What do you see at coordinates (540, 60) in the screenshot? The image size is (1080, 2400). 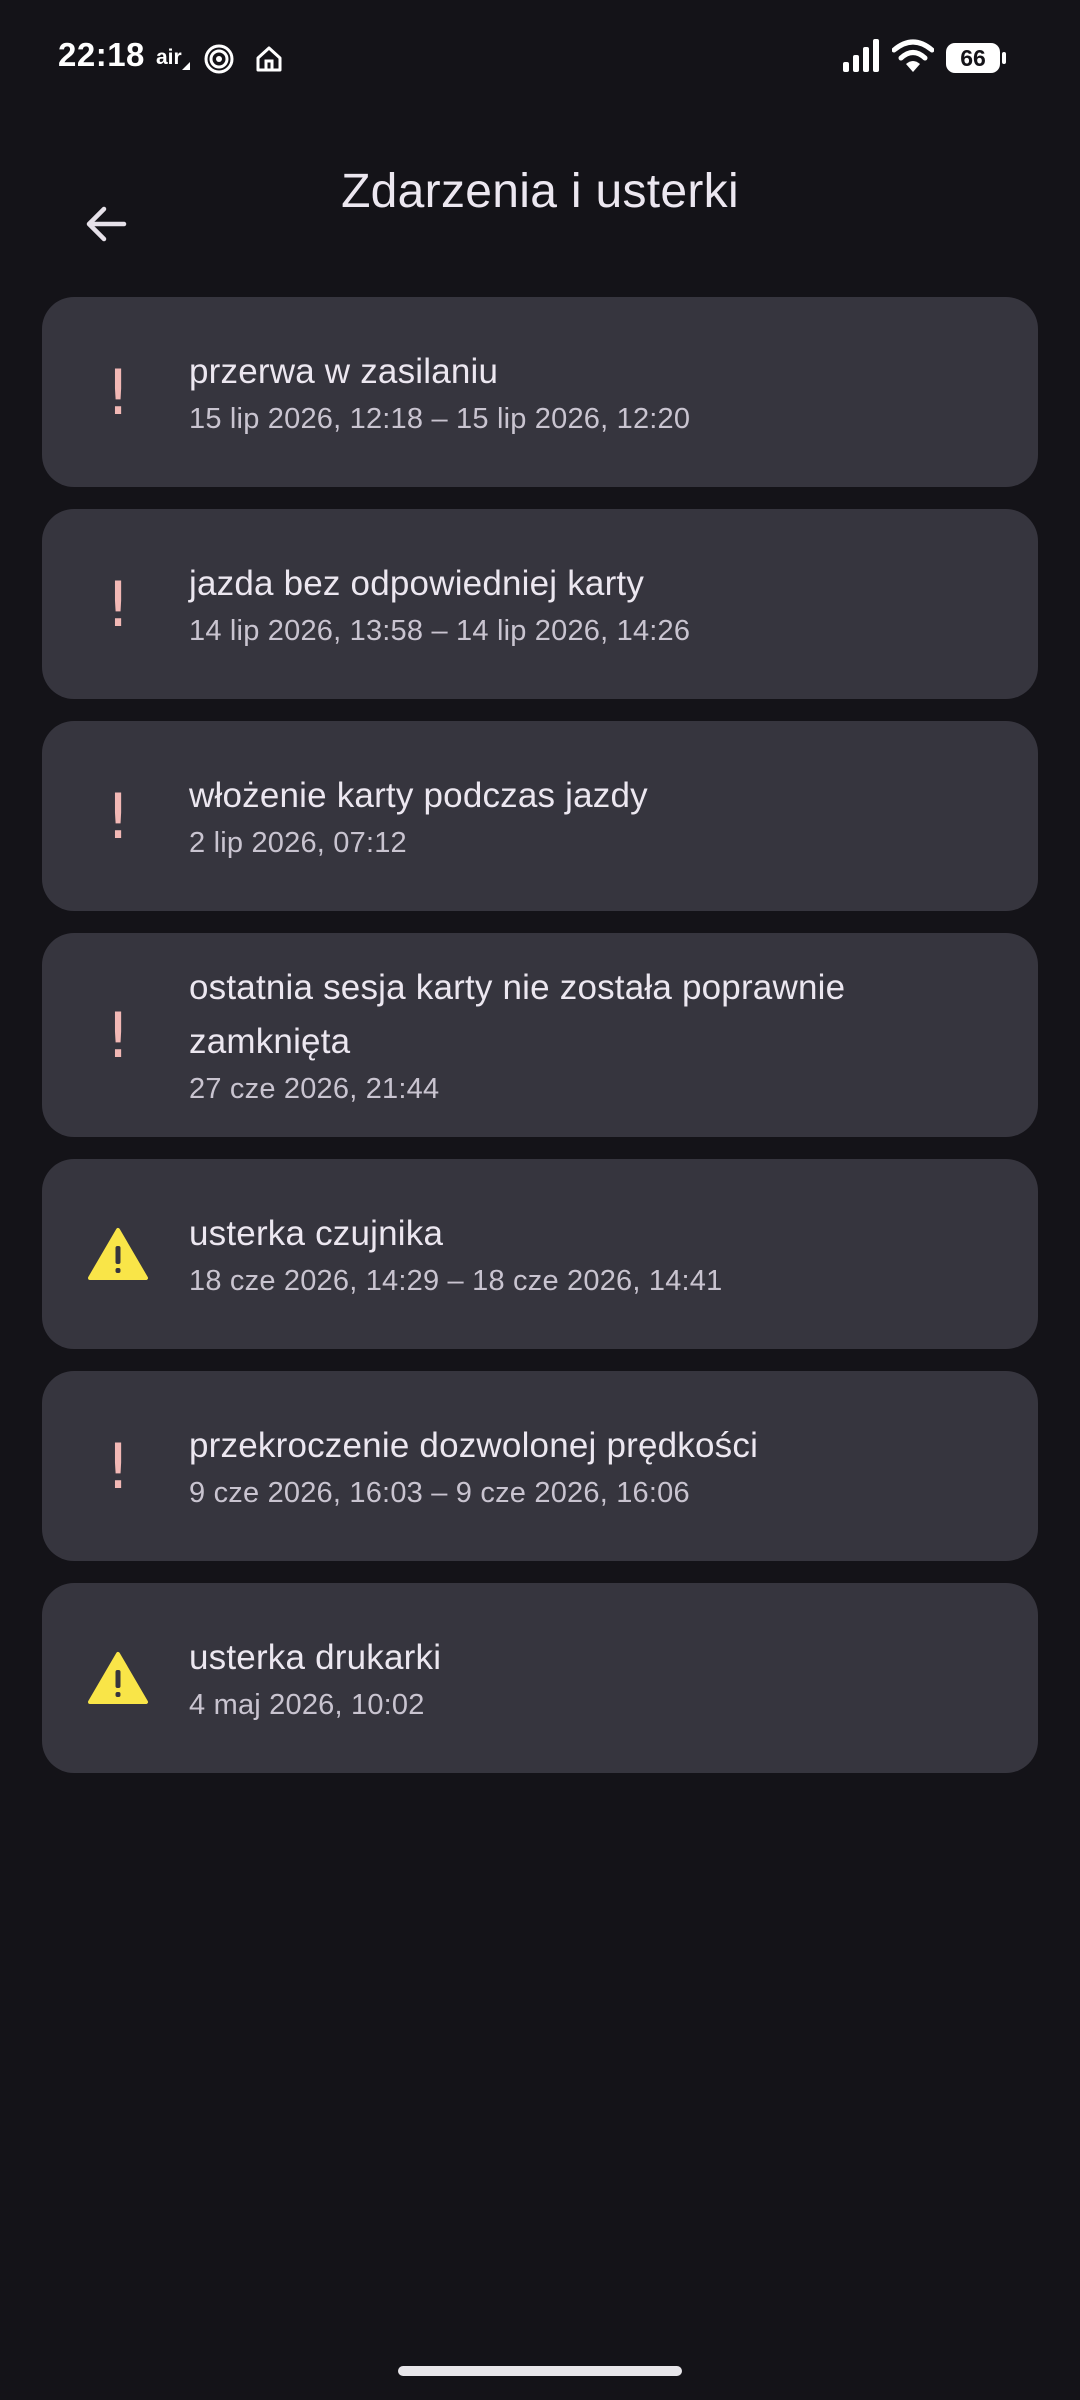 I see `status-bar: 22:18 air 66` at bounding box center [540, 60].